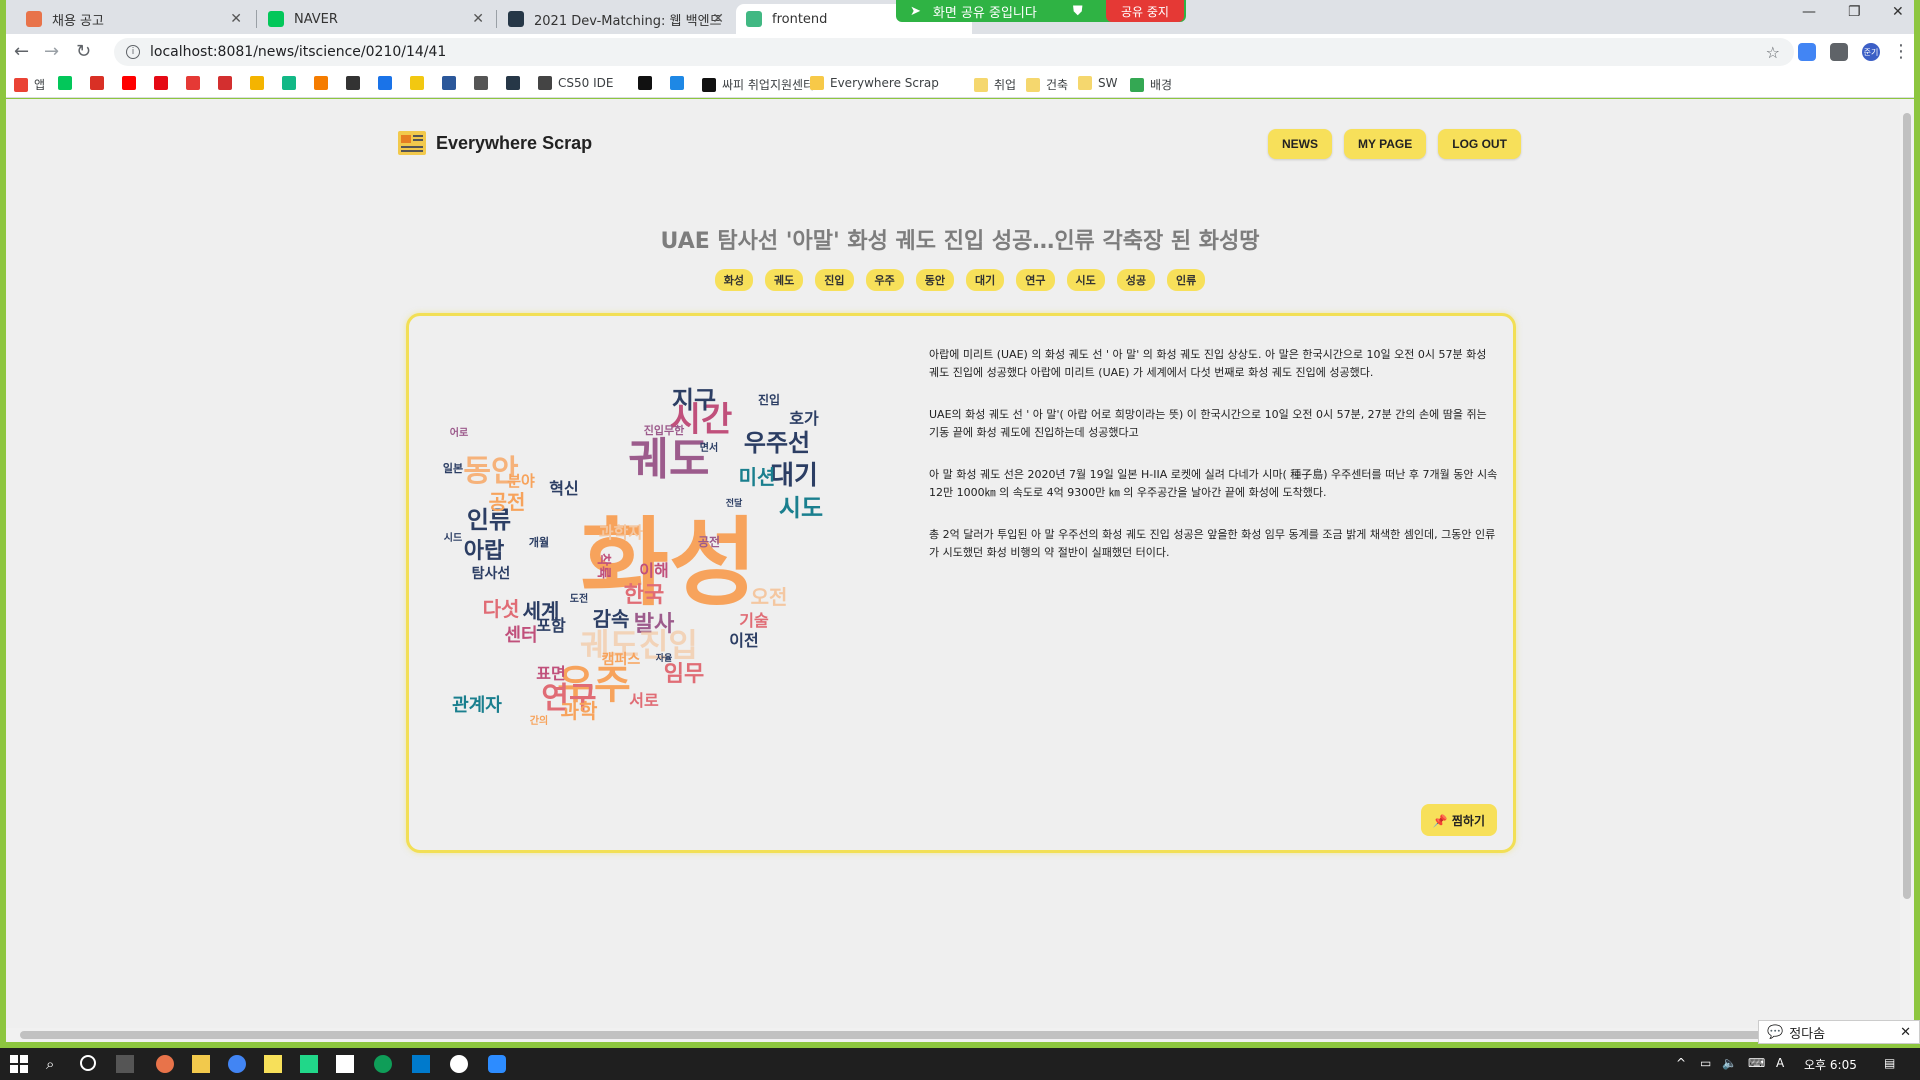 The width and height of the screenshot is (1920, 1080). Describe the element at coordinates (1839, 52) in the screenshot. I see `extensions-icon` at that location.